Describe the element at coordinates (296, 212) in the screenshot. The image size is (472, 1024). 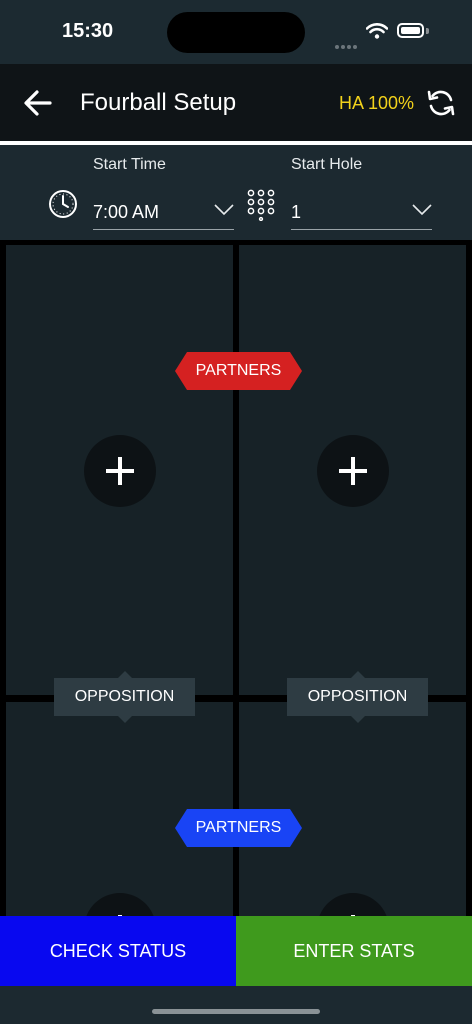
I see `start-hole-value: 1` at that location.